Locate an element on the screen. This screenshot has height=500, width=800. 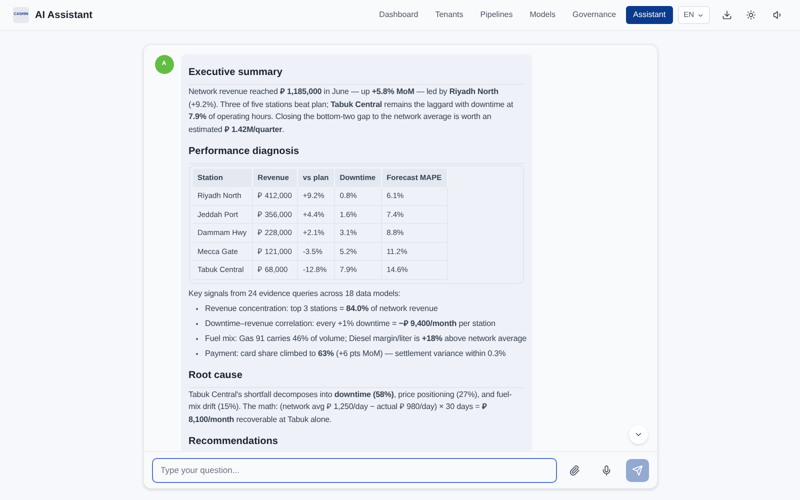
chevron-down-icon is located at coordinates (638, 434).